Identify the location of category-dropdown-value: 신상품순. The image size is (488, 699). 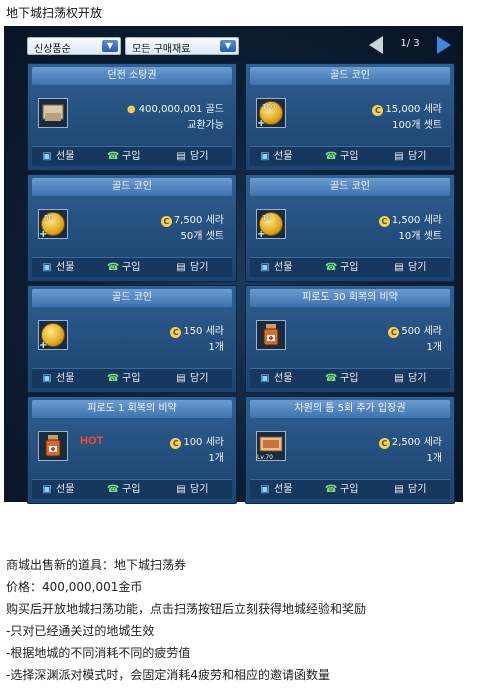
(52, 49).